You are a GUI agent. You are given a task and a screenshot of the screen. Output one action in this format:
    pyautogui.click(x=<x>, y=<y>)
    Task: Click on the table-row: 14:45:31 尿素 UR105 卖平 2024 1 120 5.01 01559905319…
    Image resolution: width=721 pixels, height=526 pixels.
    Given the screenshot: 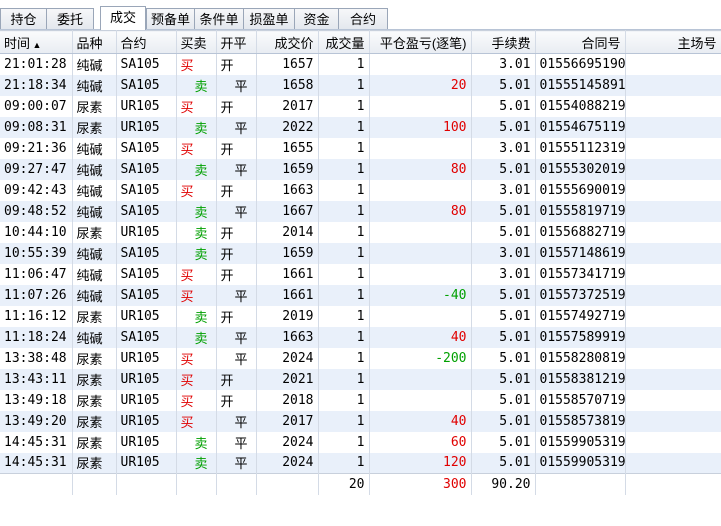 What is the action you would take?
    pyautogui.click(x=360, y=463)
    